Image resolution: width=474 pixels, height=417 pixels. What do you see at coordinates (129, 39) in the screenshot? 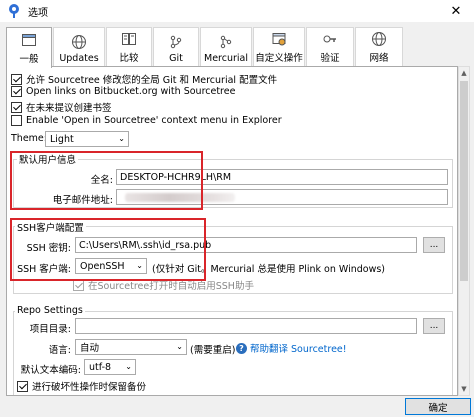
I see `diff-icon` at bounding box center [129, 39].